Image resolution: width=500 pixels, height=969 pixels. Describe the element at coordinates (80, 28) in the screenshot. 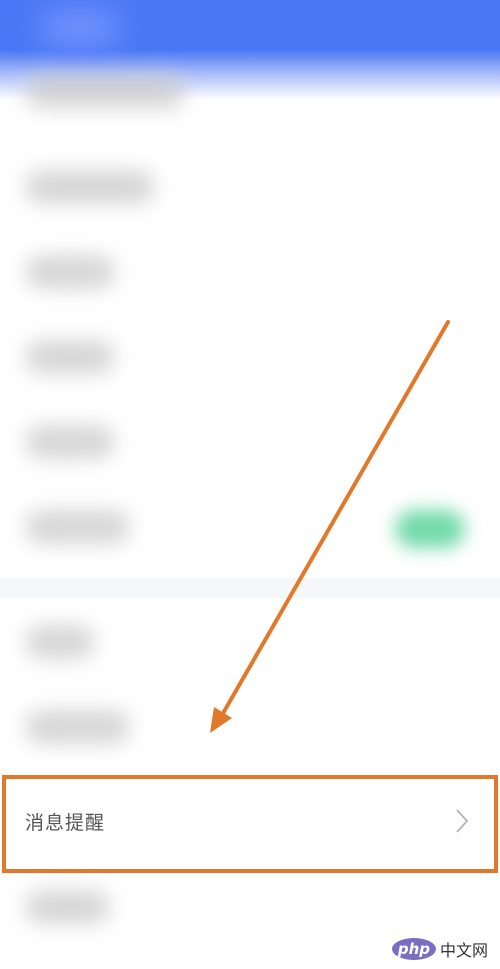

I see `blurred-back-button` at that location.